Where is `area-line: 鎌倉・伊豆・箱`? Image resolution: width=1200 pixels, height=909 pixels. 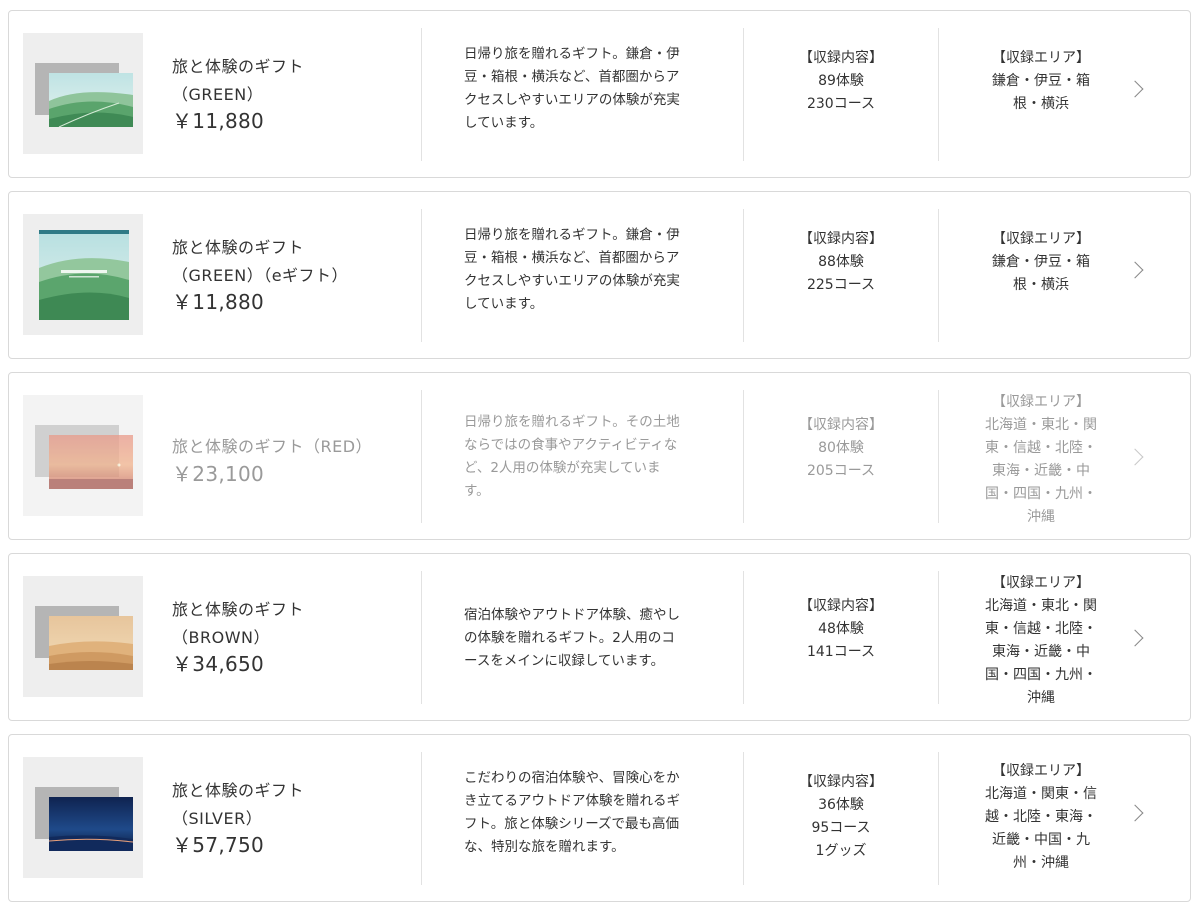
area-line: 鎌倉・伊豆・箱 is located at coordinates (1041, 262).